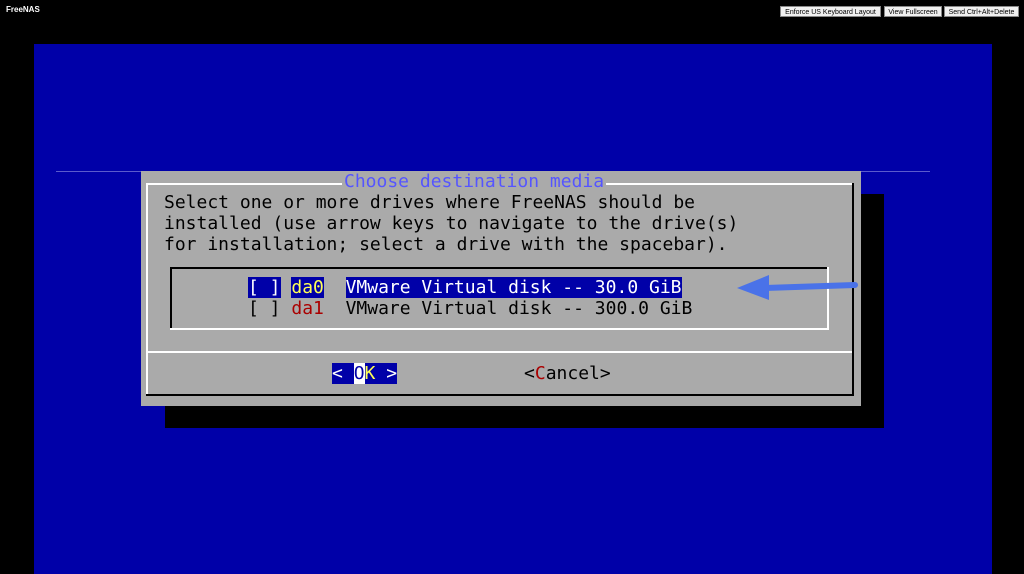  Describe the element at coordinates (797, 287) in the screenshot. I see `arrow-left-icon` at that location.